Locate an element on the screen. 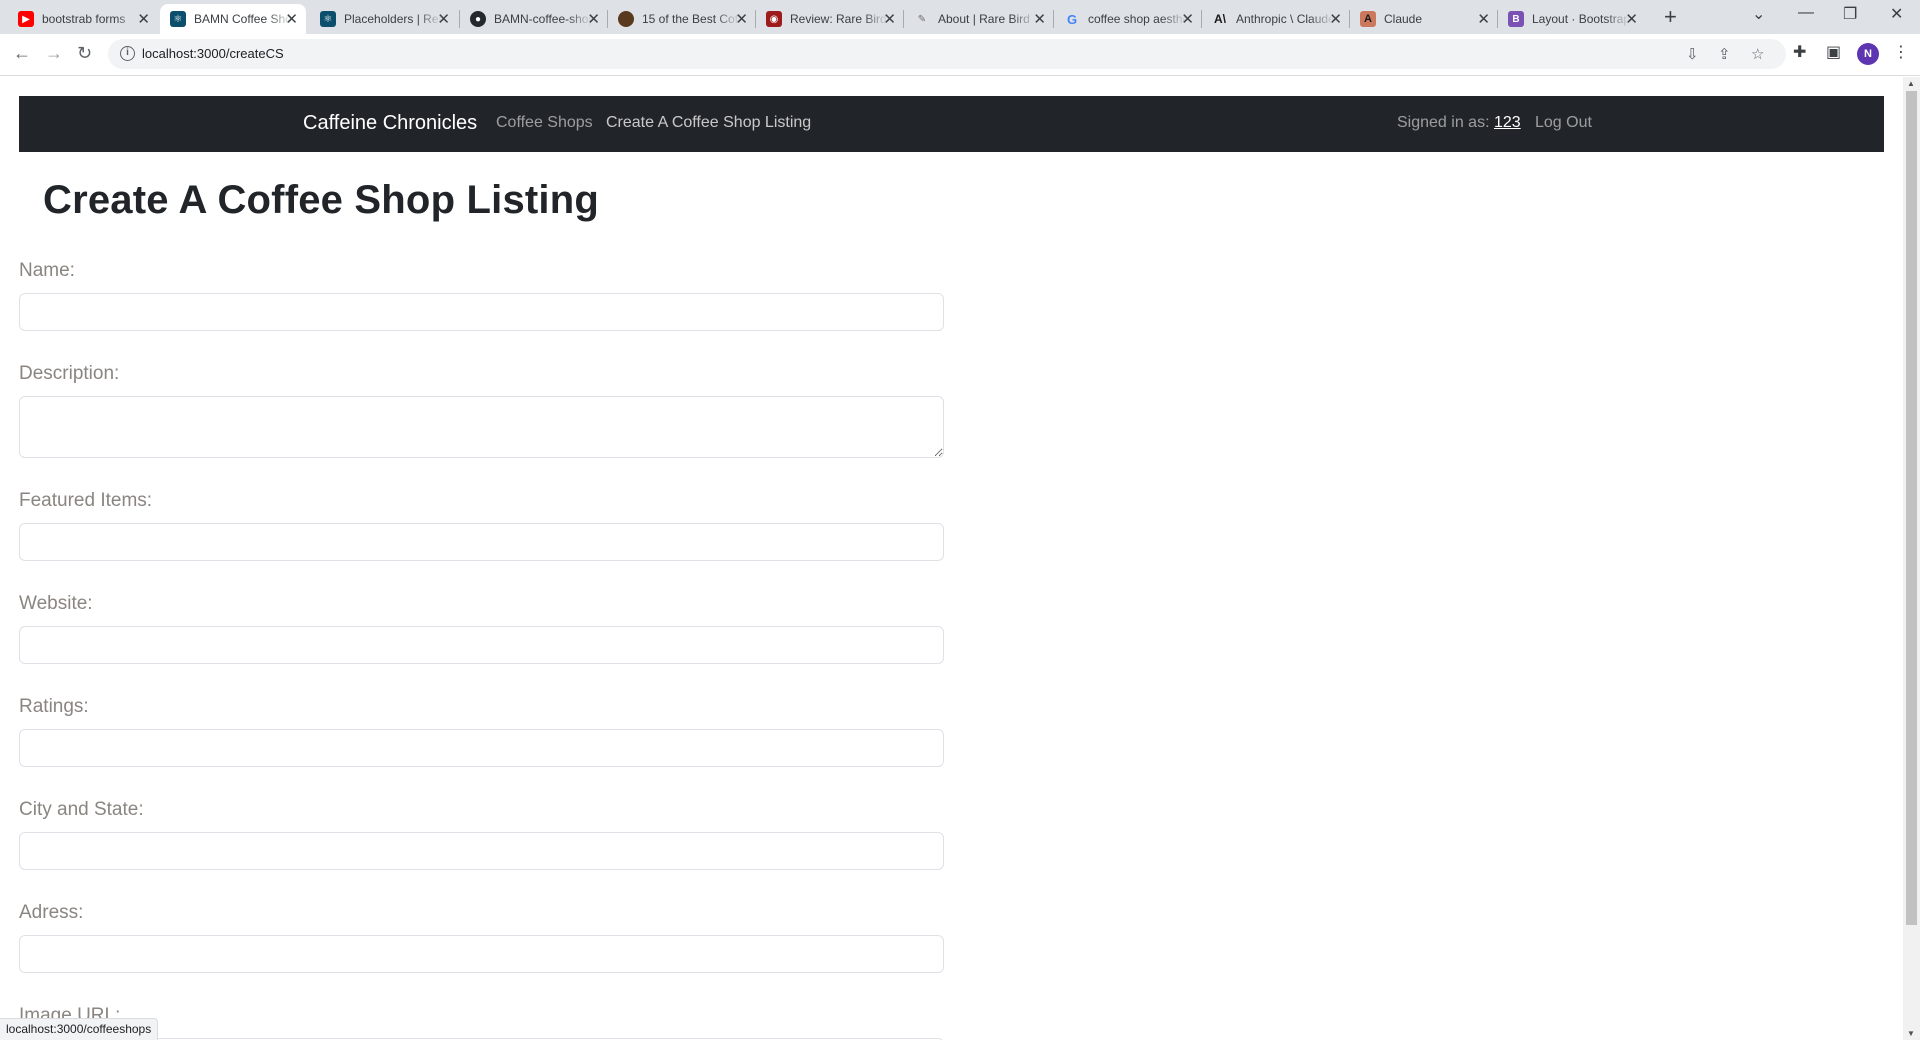 The width and height of the screenshot is (1920, 1040). signed-in-label: Signed in as: is located at coordinates (1443, 122).